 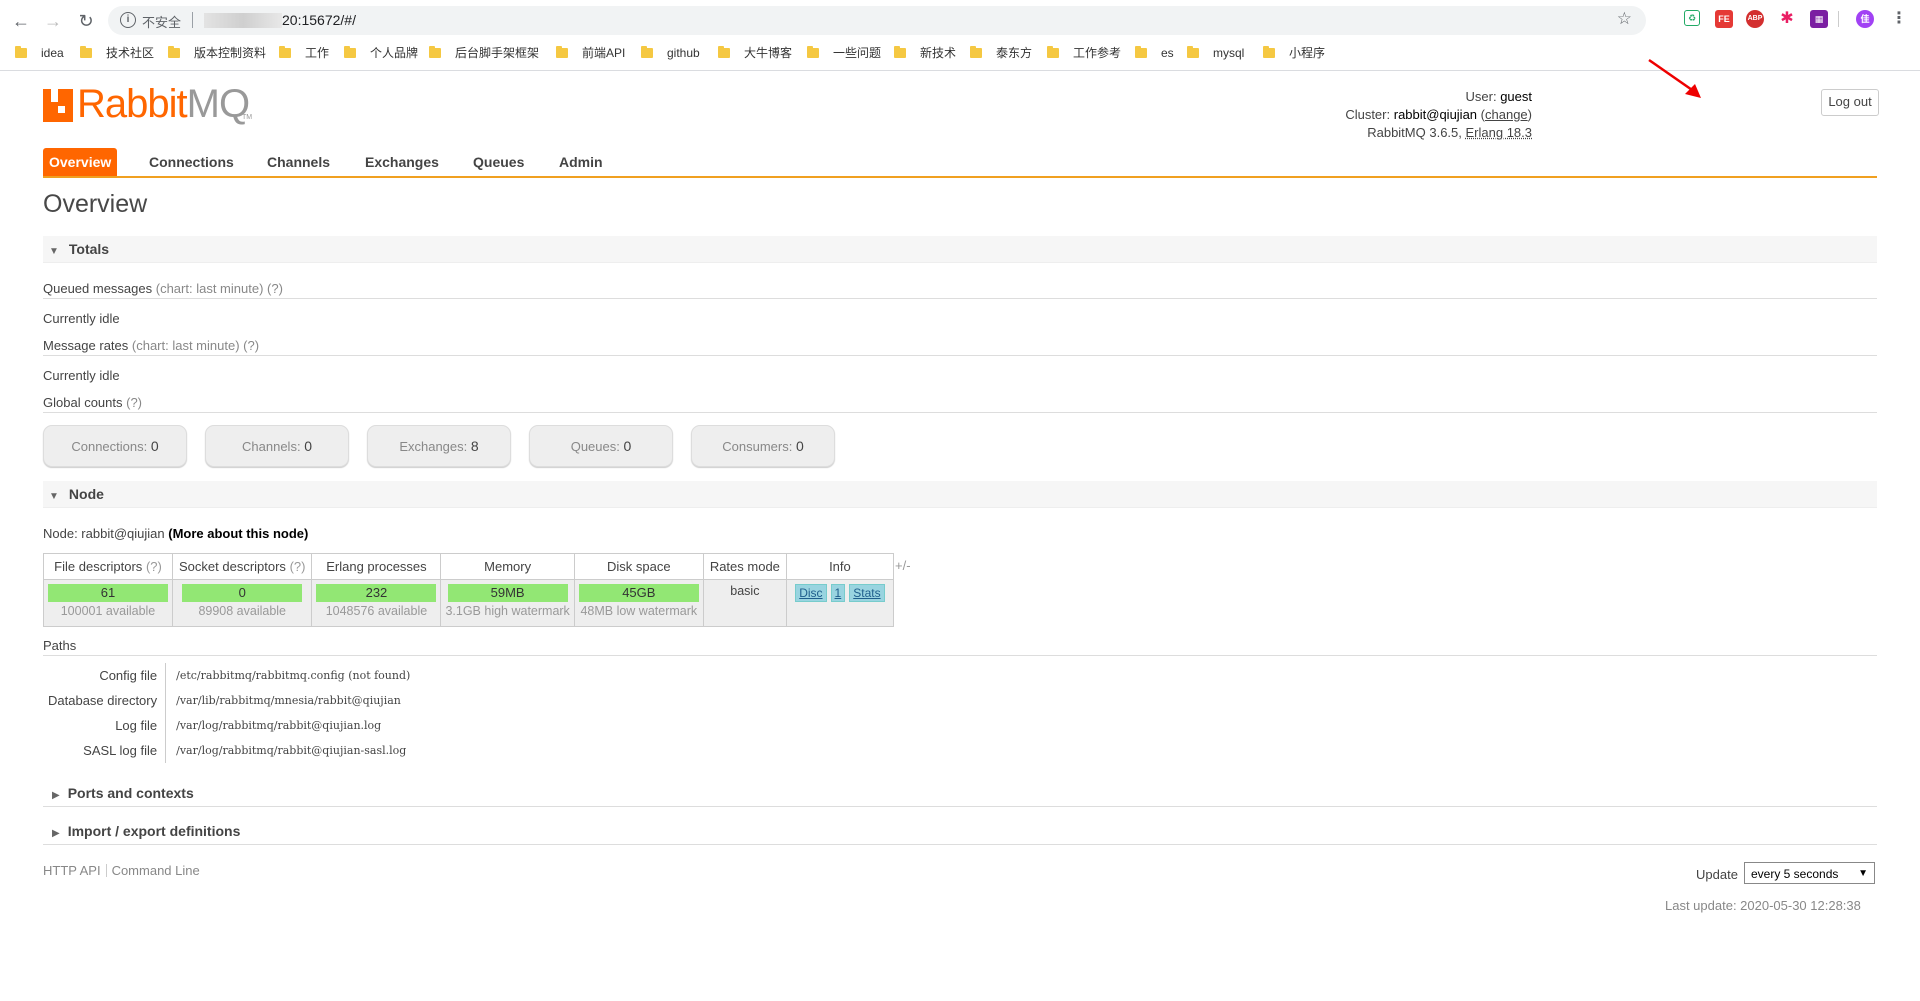 I want to click on usage-bar: 59MB, so click(x=507, y=593).